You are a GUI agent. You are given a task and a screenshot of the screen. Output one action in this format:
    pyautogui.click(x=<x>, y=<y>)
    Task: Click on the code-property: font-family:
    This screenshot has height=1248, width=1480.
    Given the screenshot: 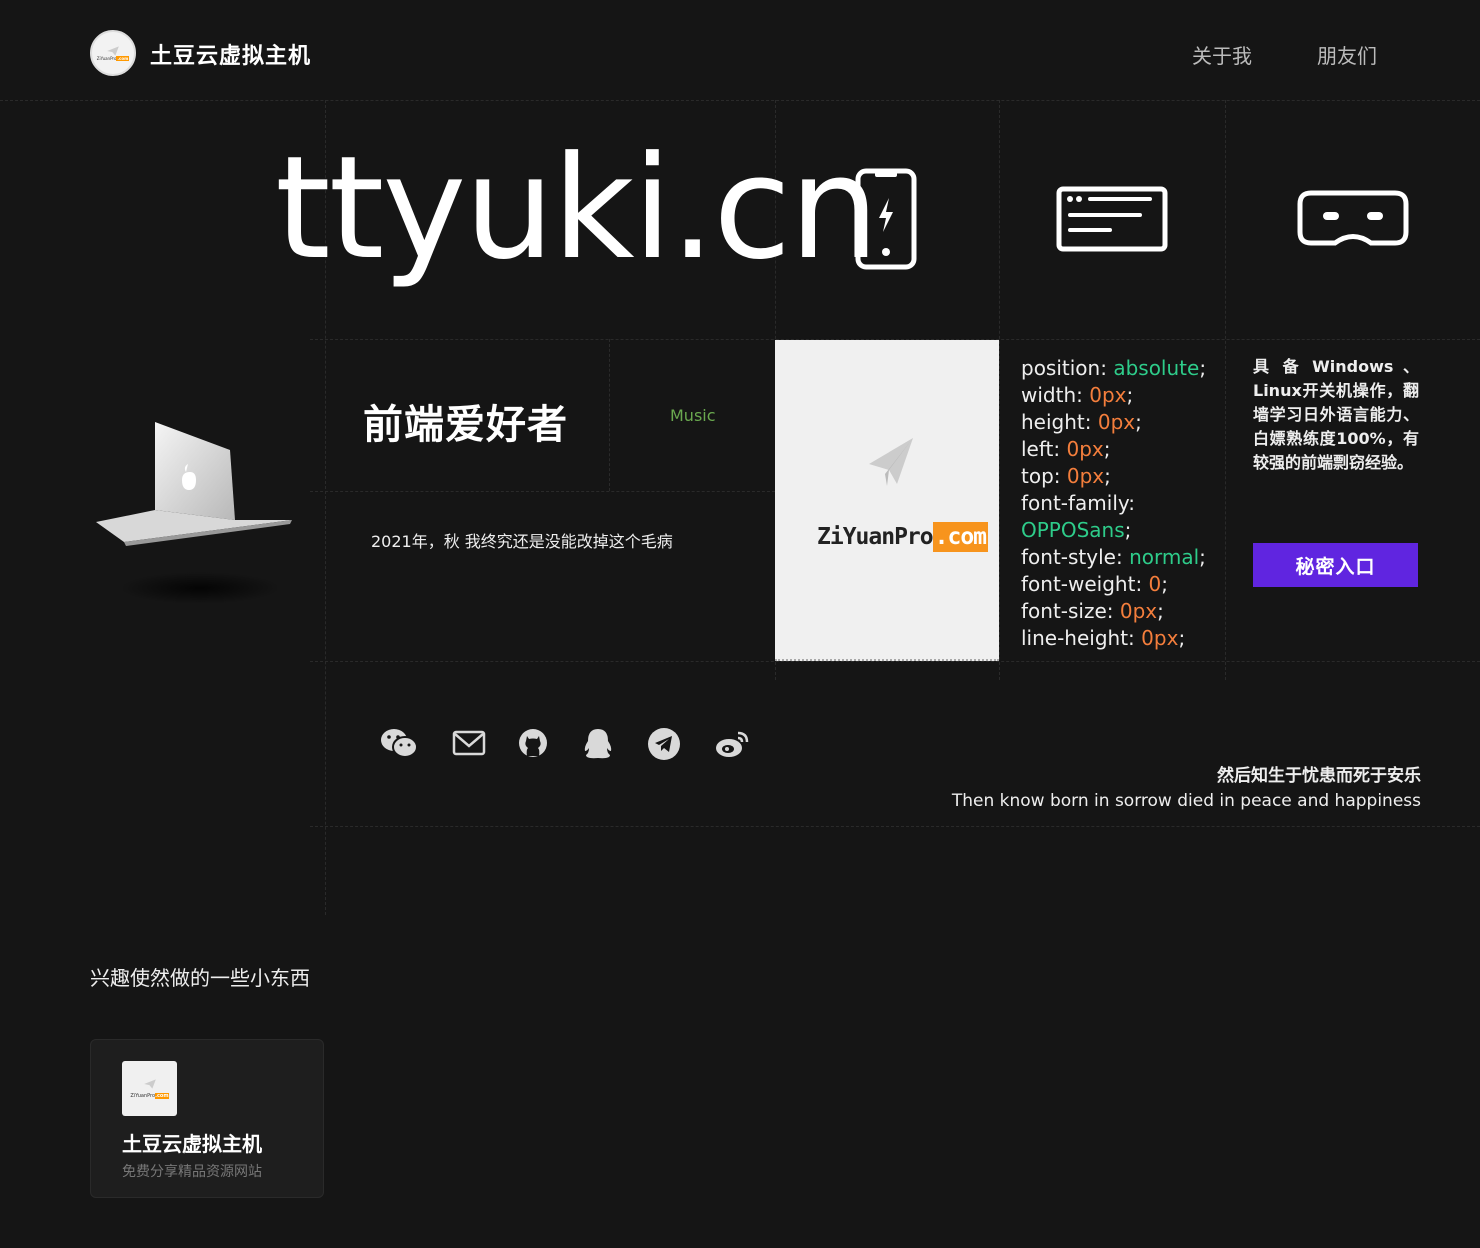 What is the action you would take?
    pyautogui.click(x=1078, y=503)
    